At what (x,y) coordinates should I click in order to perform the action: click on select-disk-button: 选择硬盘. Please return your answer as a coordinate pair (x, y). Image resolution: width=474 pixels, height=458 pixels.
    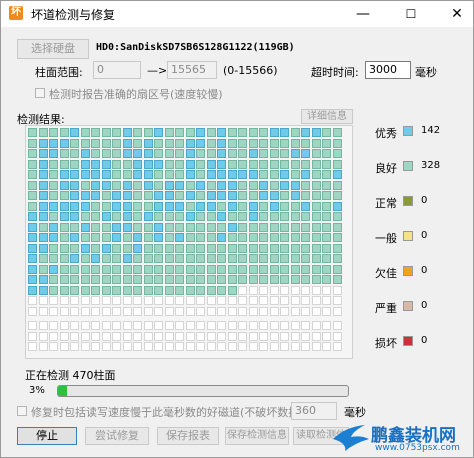
    Looking at the image, I should click on (53, 49).